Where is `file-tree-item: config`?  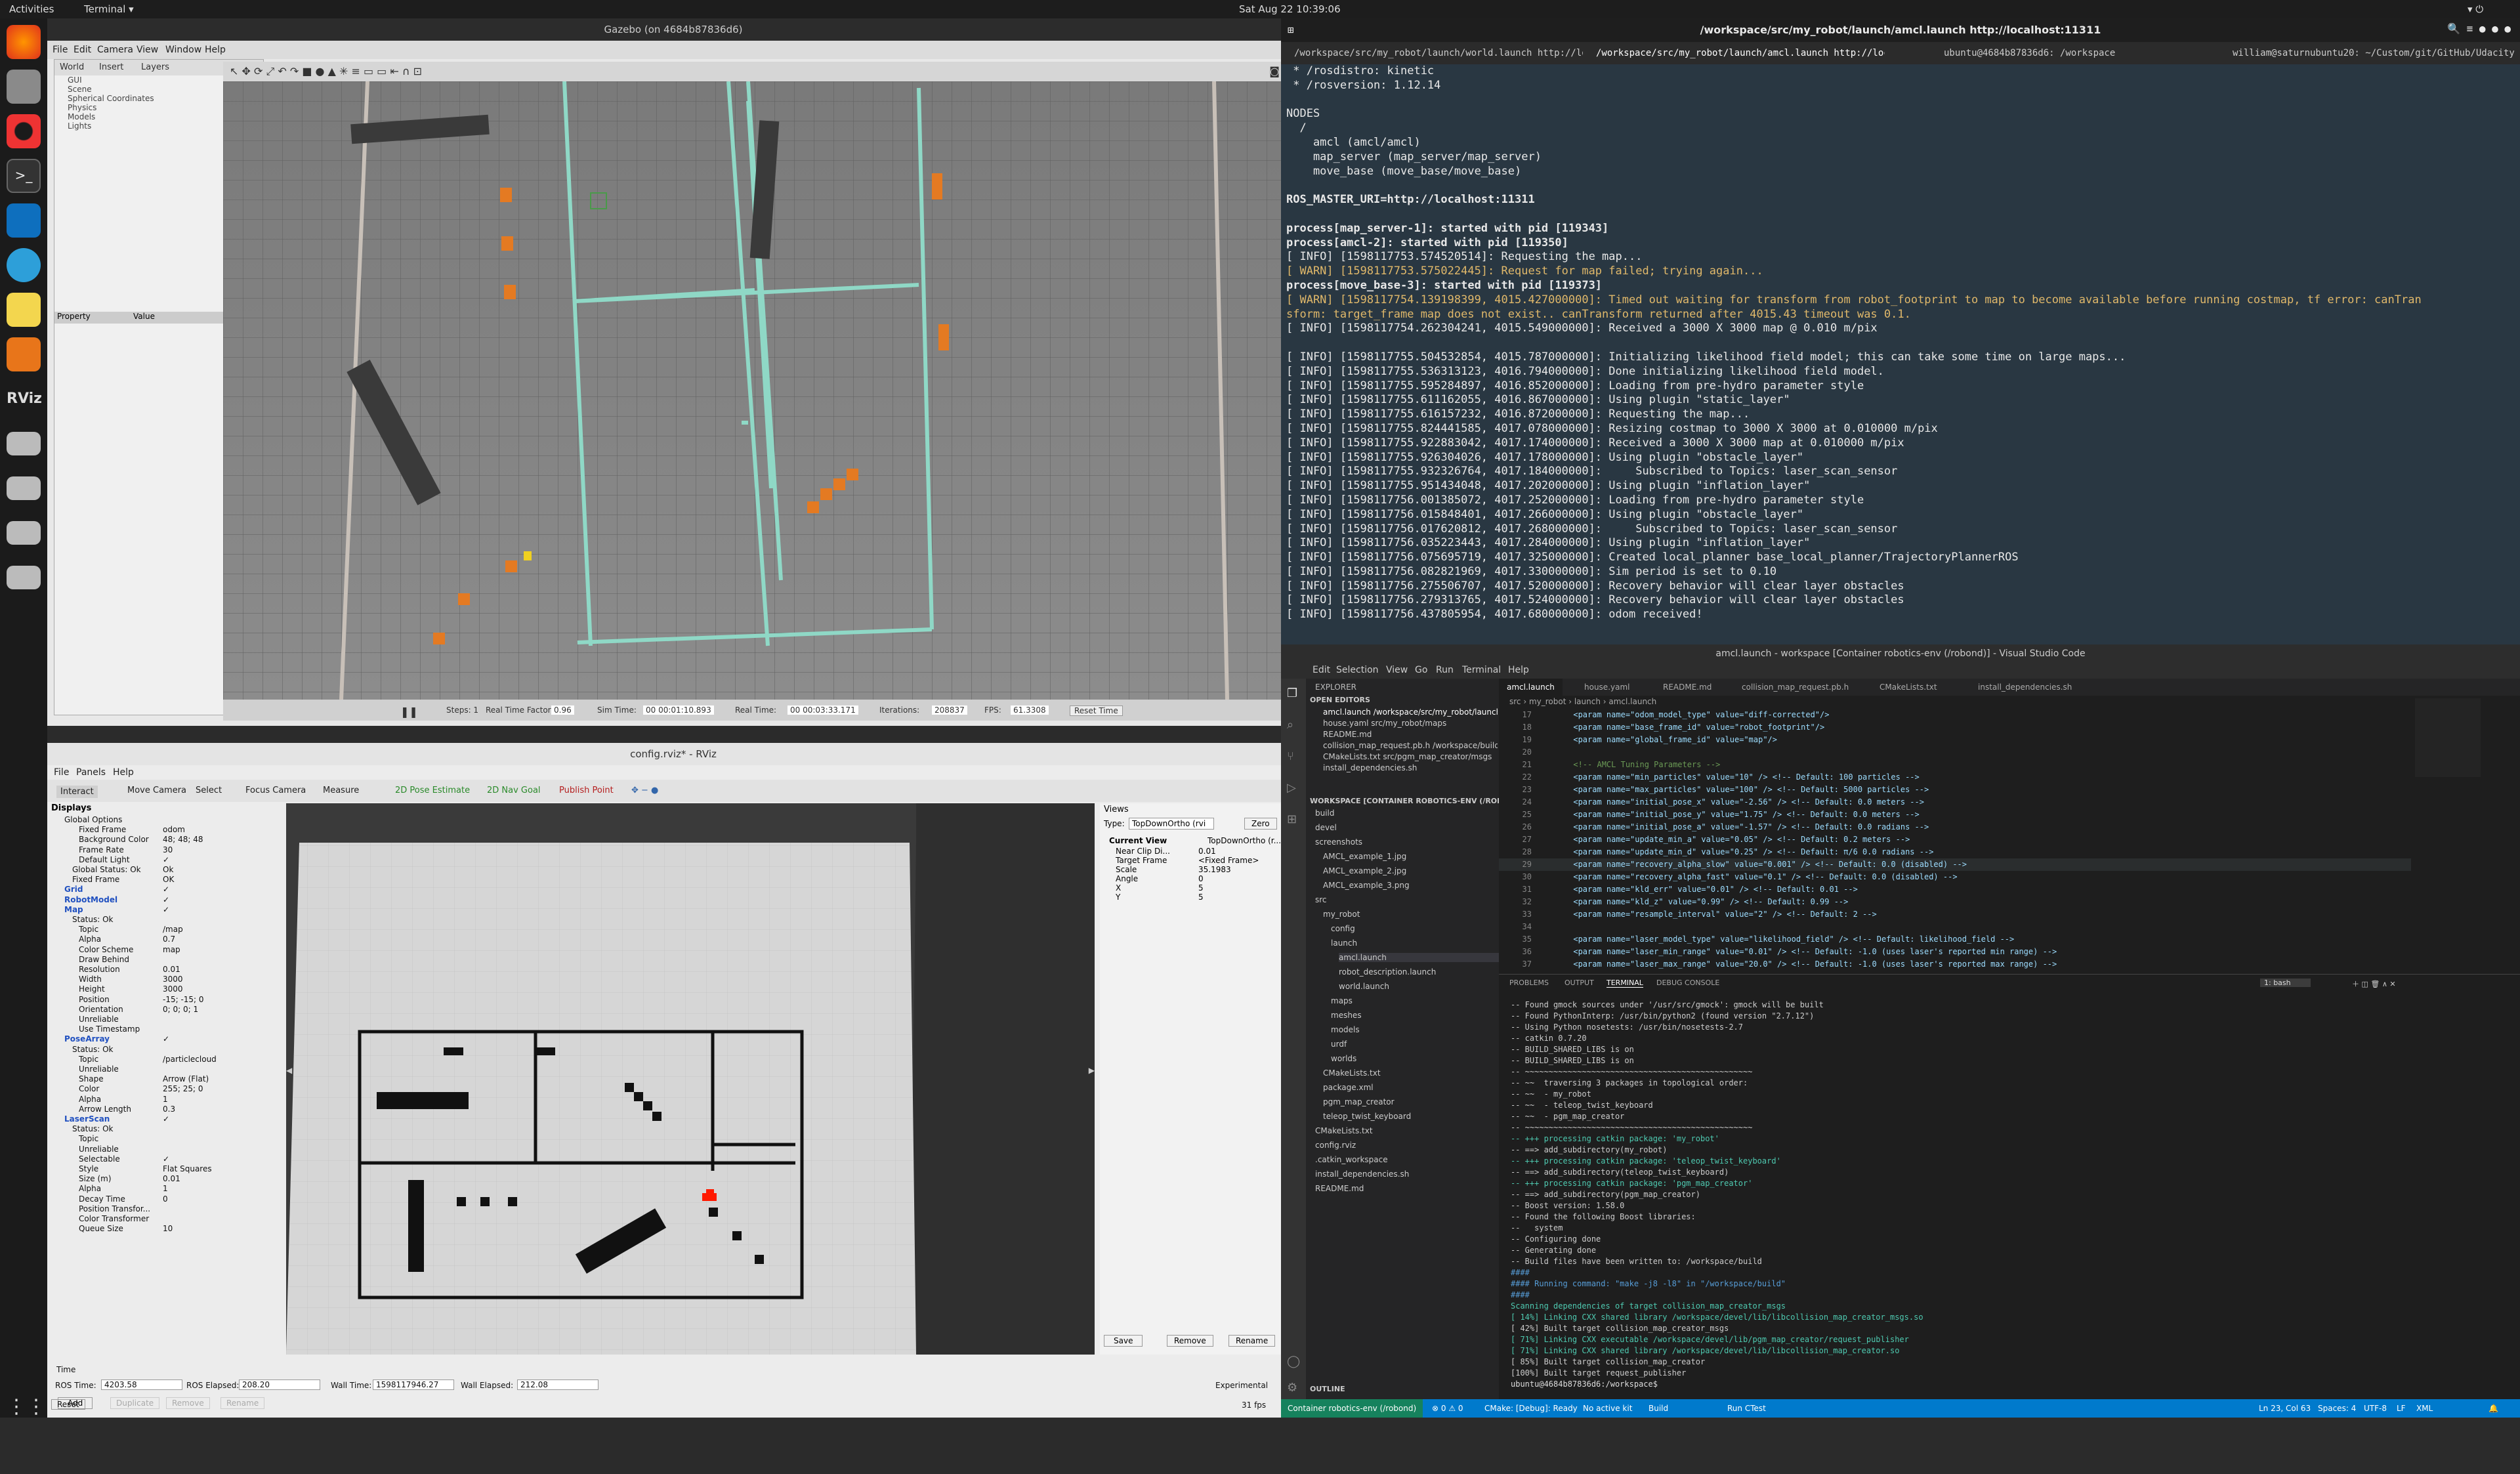 file-tree-item: config is located at coordinates (1343, 928).